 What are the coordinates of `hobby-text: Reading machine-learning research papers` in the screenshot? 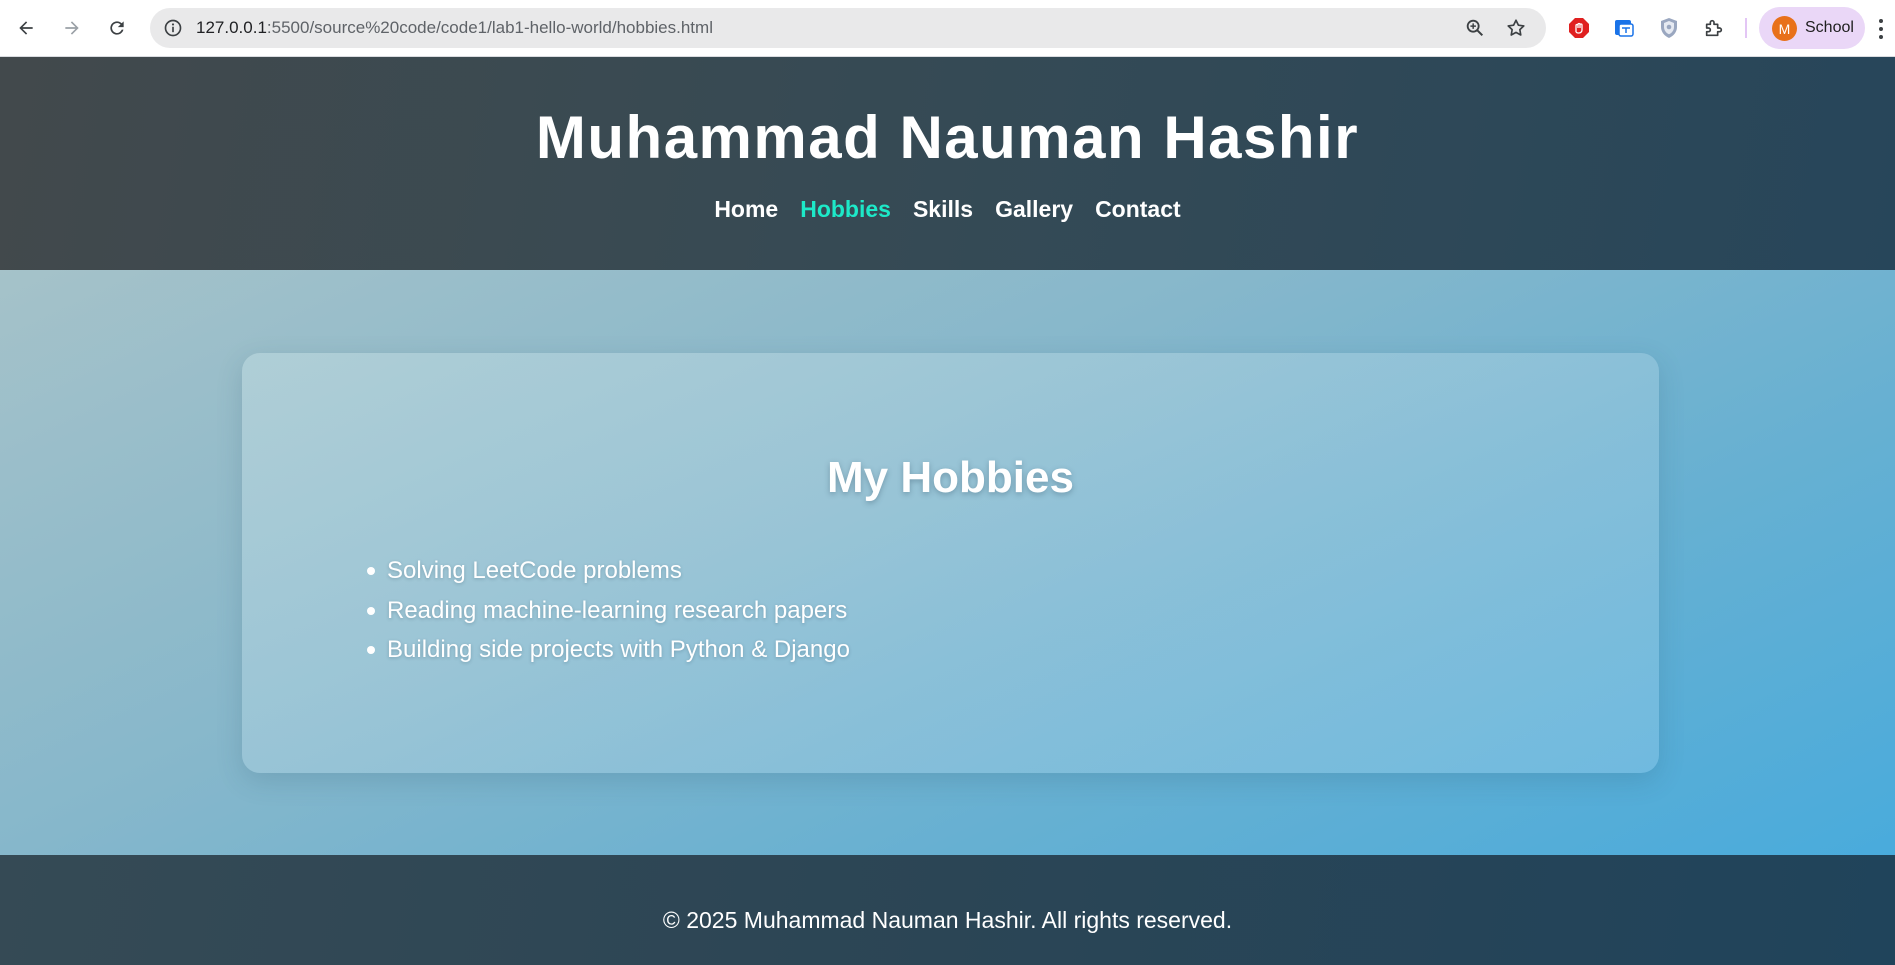 It's located at (617, 610).